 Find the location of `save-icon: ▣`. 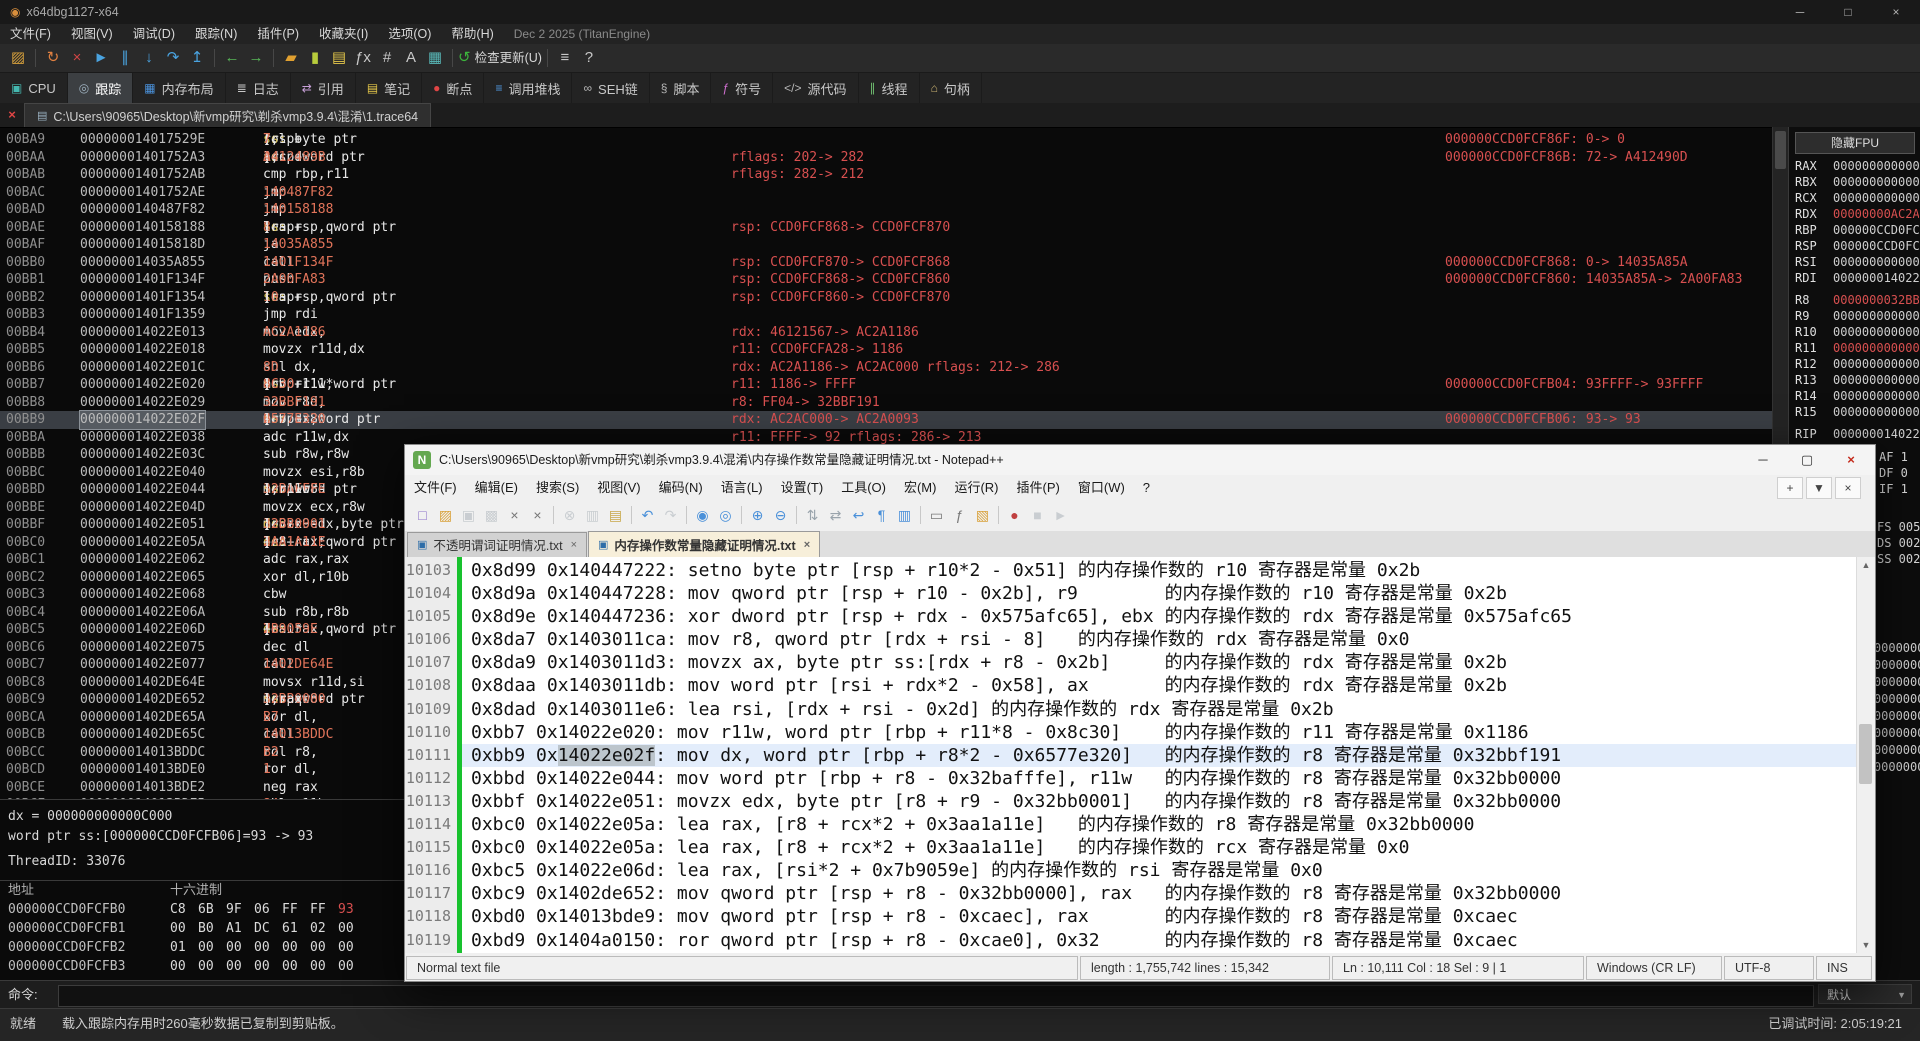

save-icon: ▣ is located at coordinates (468, 515).